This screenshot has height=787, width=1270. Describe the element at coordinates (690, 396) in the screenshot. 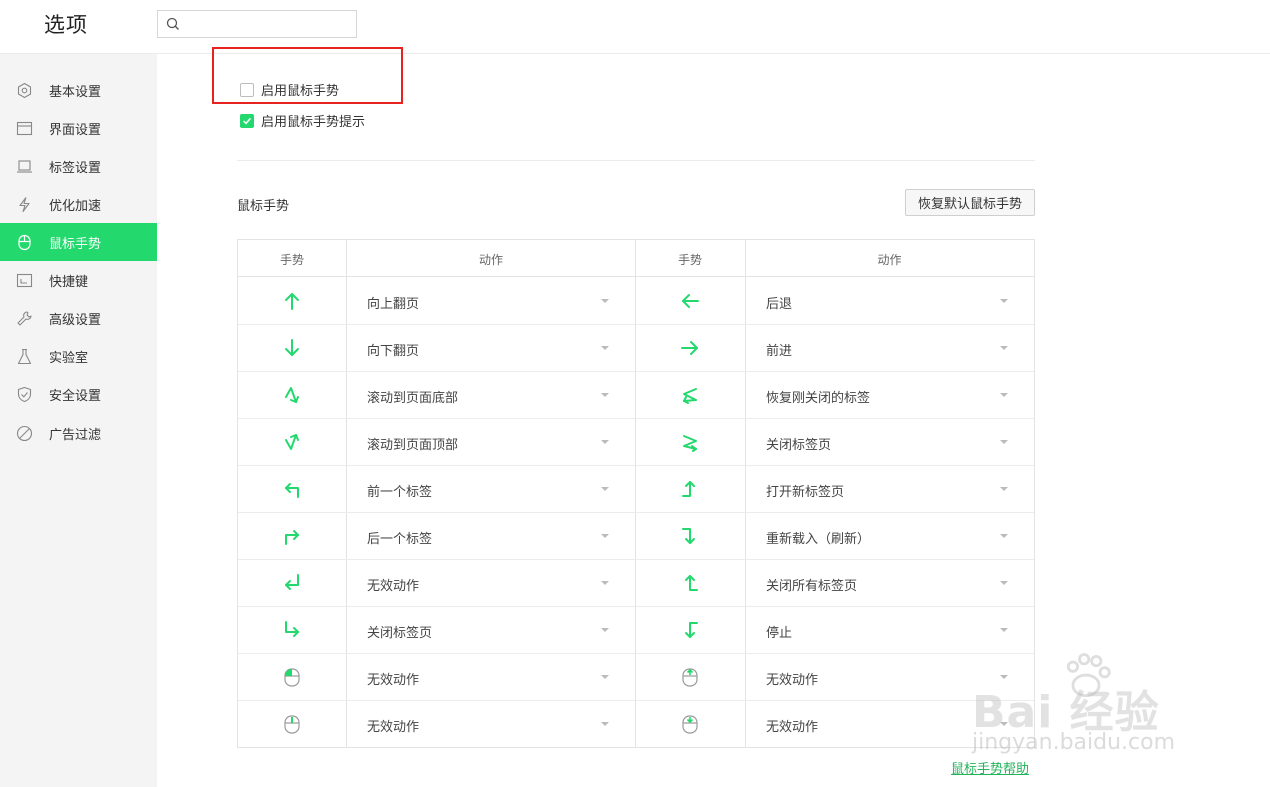

I see `zigzag-left-icon` at that location.